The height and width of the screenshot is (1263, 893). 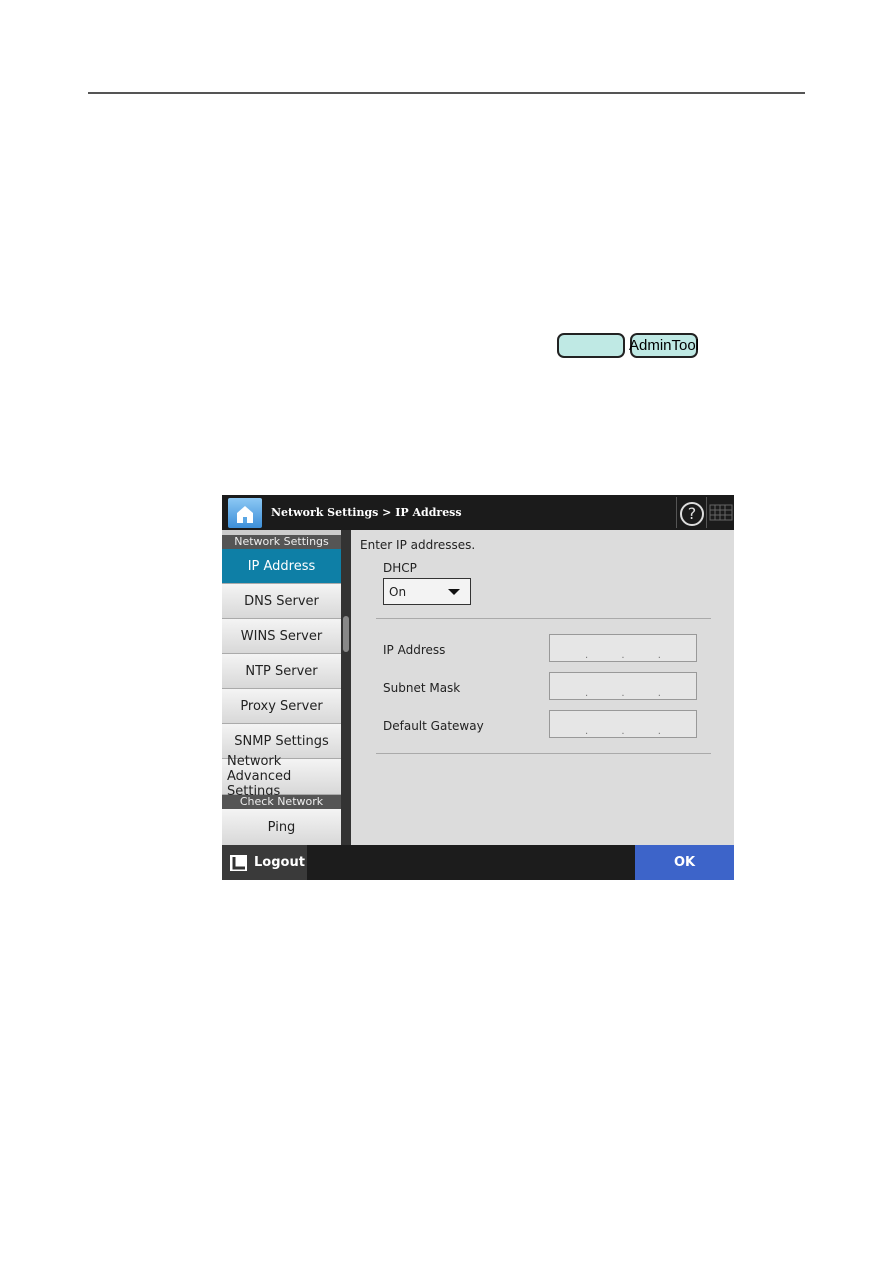 I want to click on sidebar-scrollbar, so click(x=346, y=687).